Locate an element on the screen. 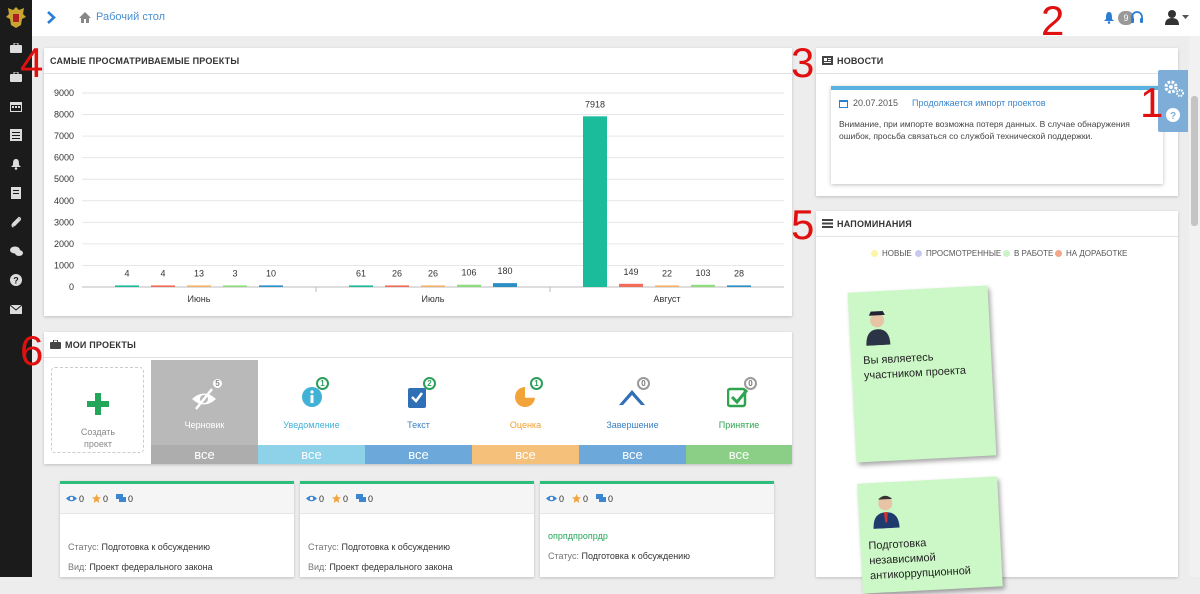 This screenshot has width=1200, height=594. breadcrumb: Рабочий стол is located at coordinates (122, 17).